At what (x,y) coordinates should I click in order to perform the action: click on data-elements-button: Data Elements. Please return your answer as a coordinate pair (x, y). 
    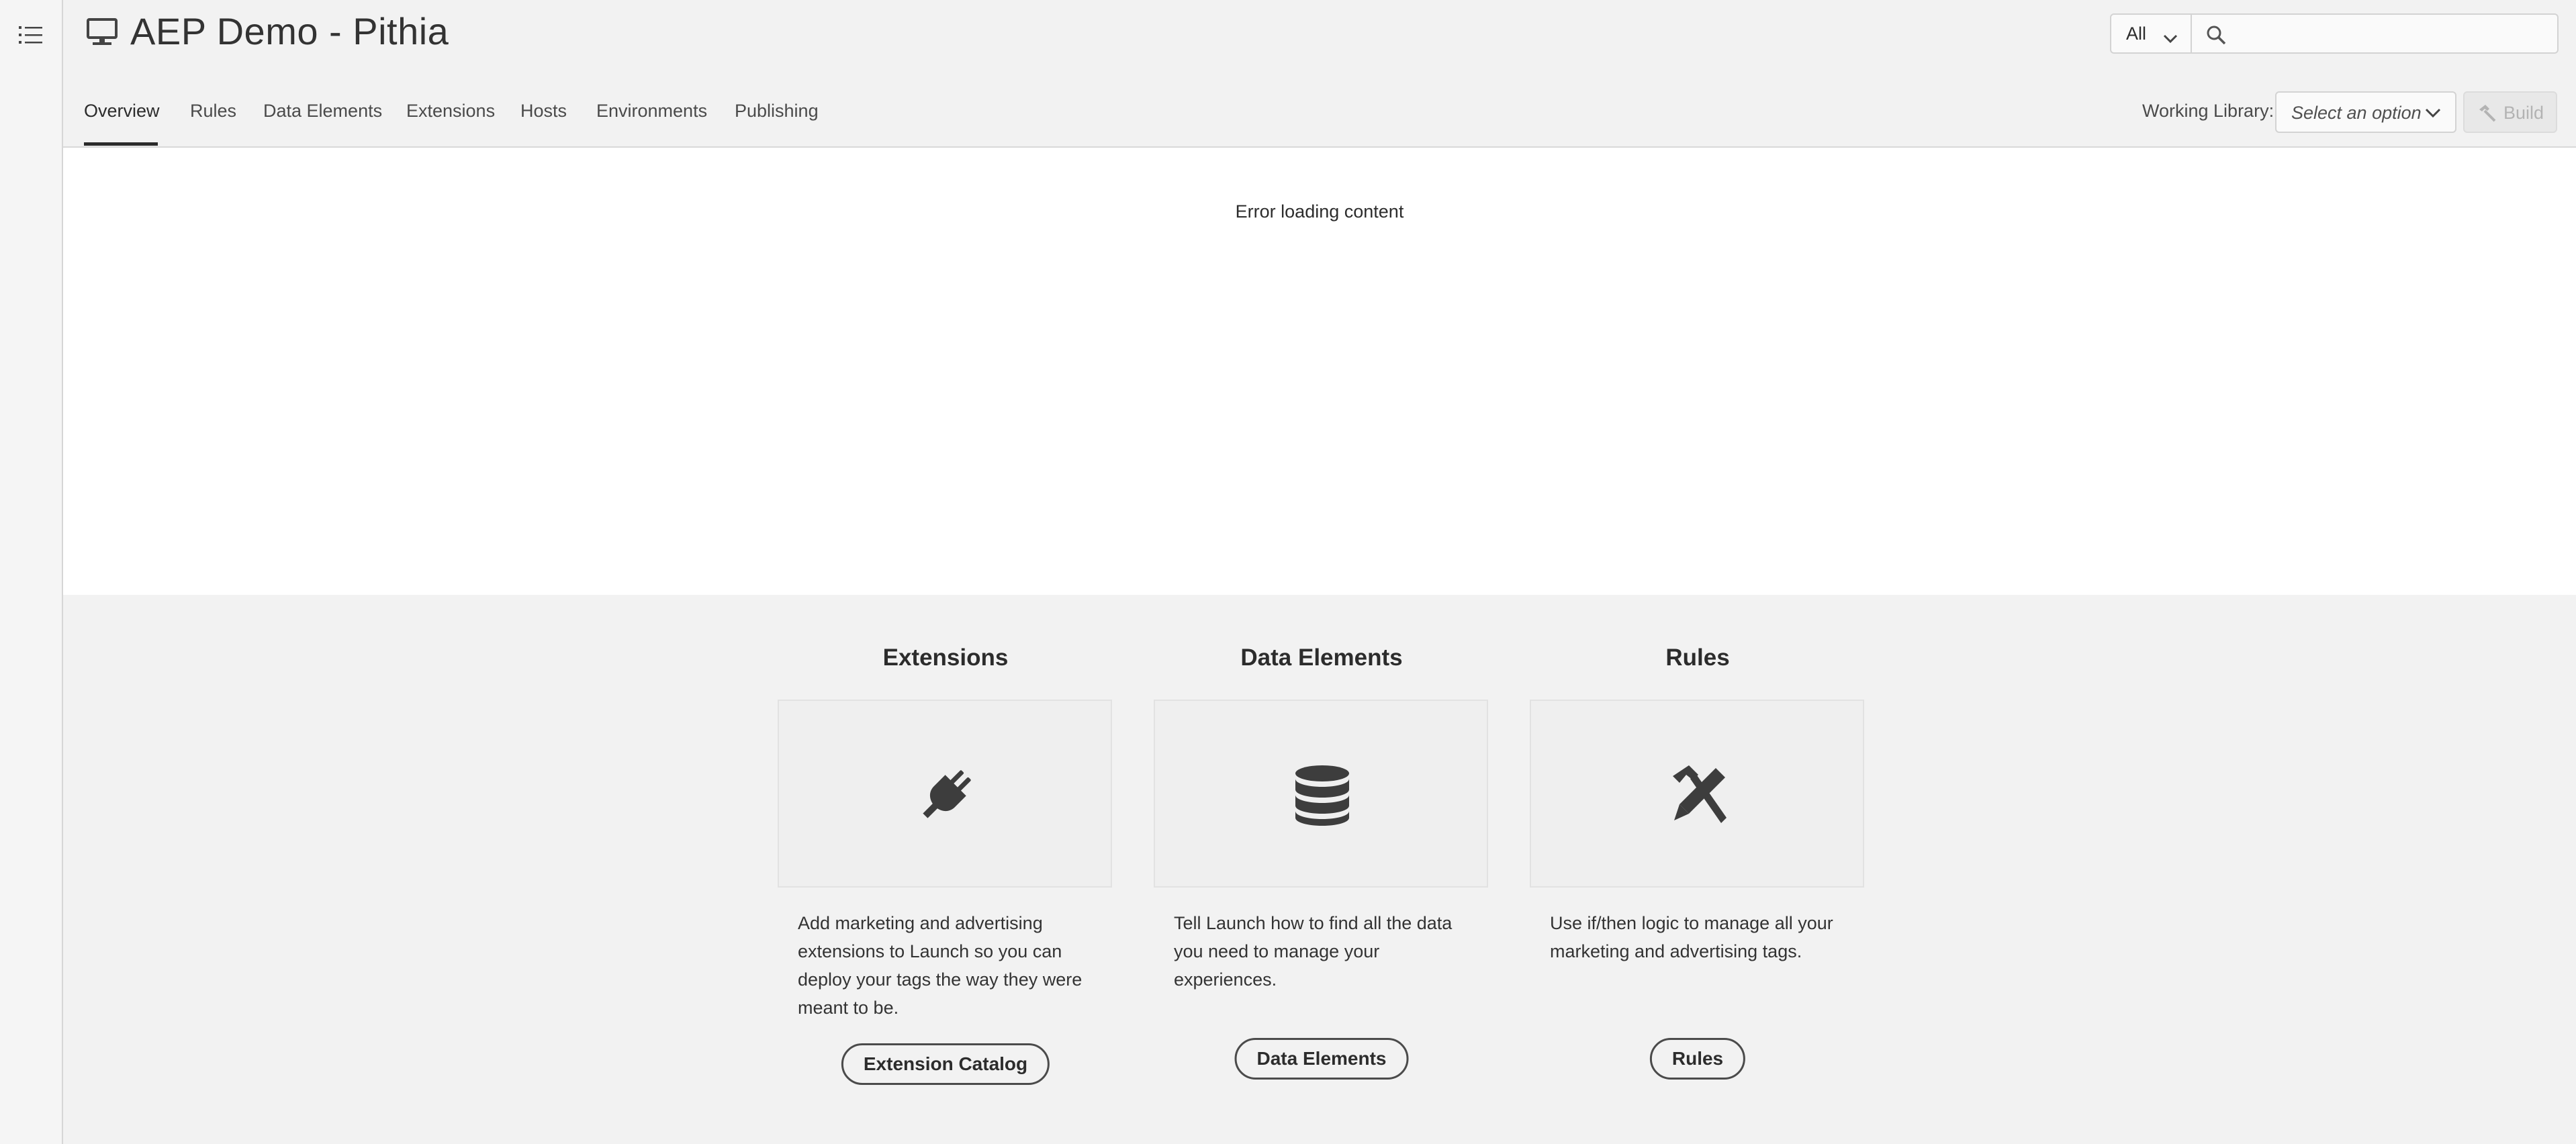
    Looking at the image, I should click on (1321, 1059).